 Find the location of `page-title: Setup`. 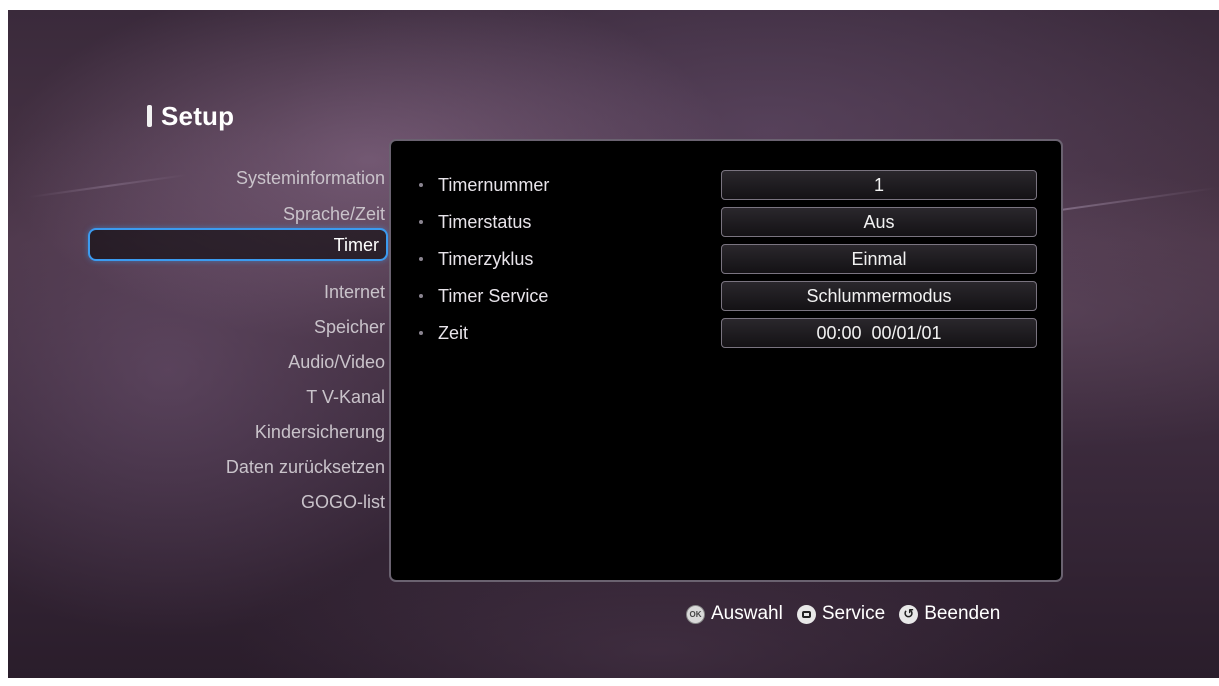

page-title: Setup is located at coordinates (198, 115).